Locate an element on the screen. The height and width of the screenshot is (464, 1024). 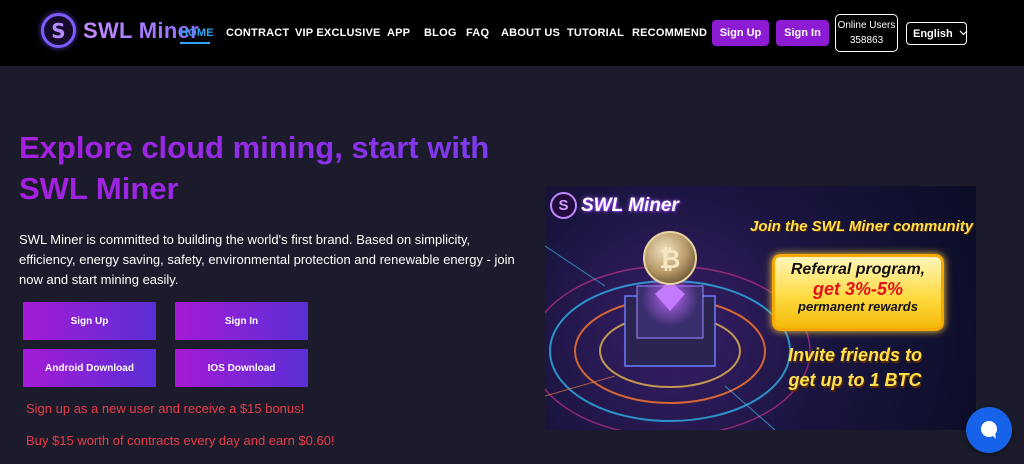
banner-logo: S SWL Miner is located at coordinates (614, 205).